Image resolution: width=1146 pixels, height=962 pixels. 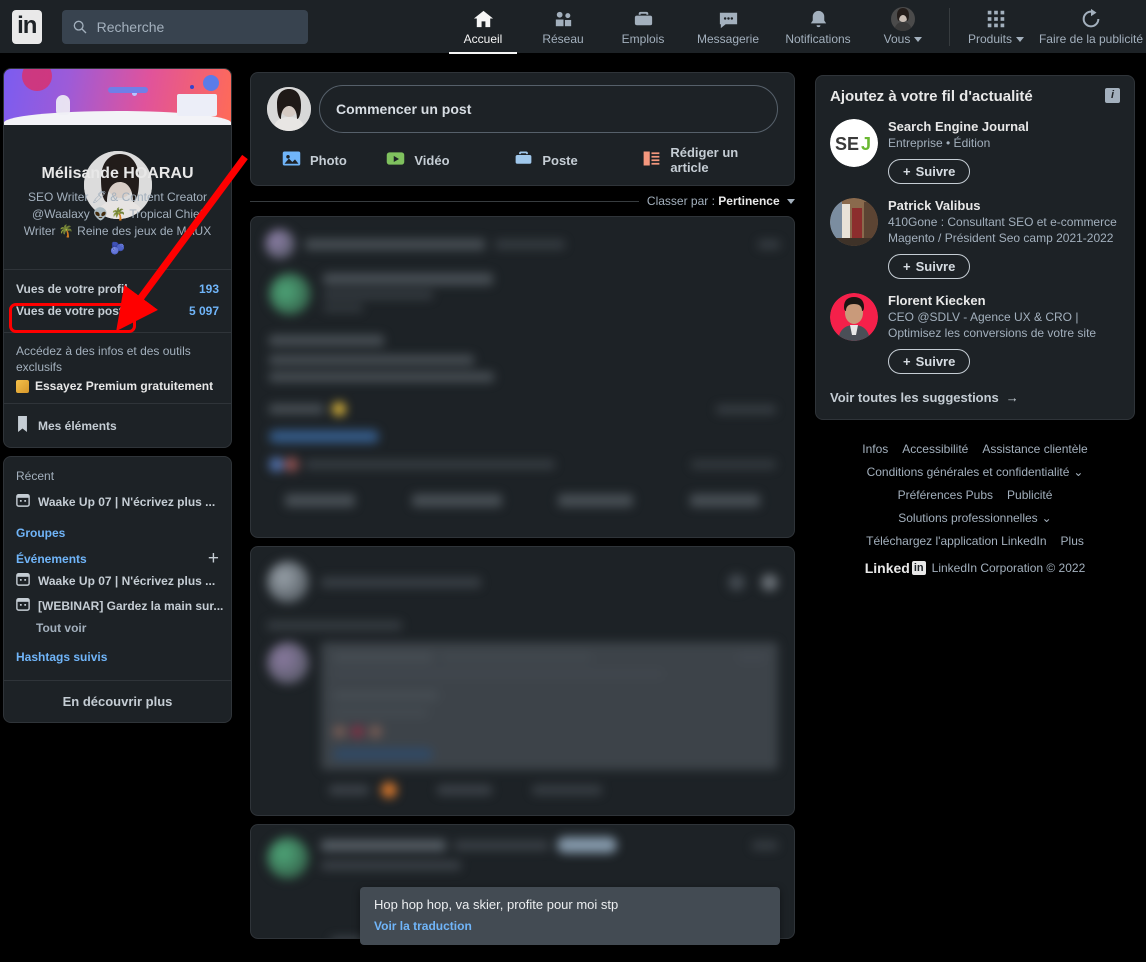 I want to click on banner-app-window-graphic, so click(x=197, y=105).